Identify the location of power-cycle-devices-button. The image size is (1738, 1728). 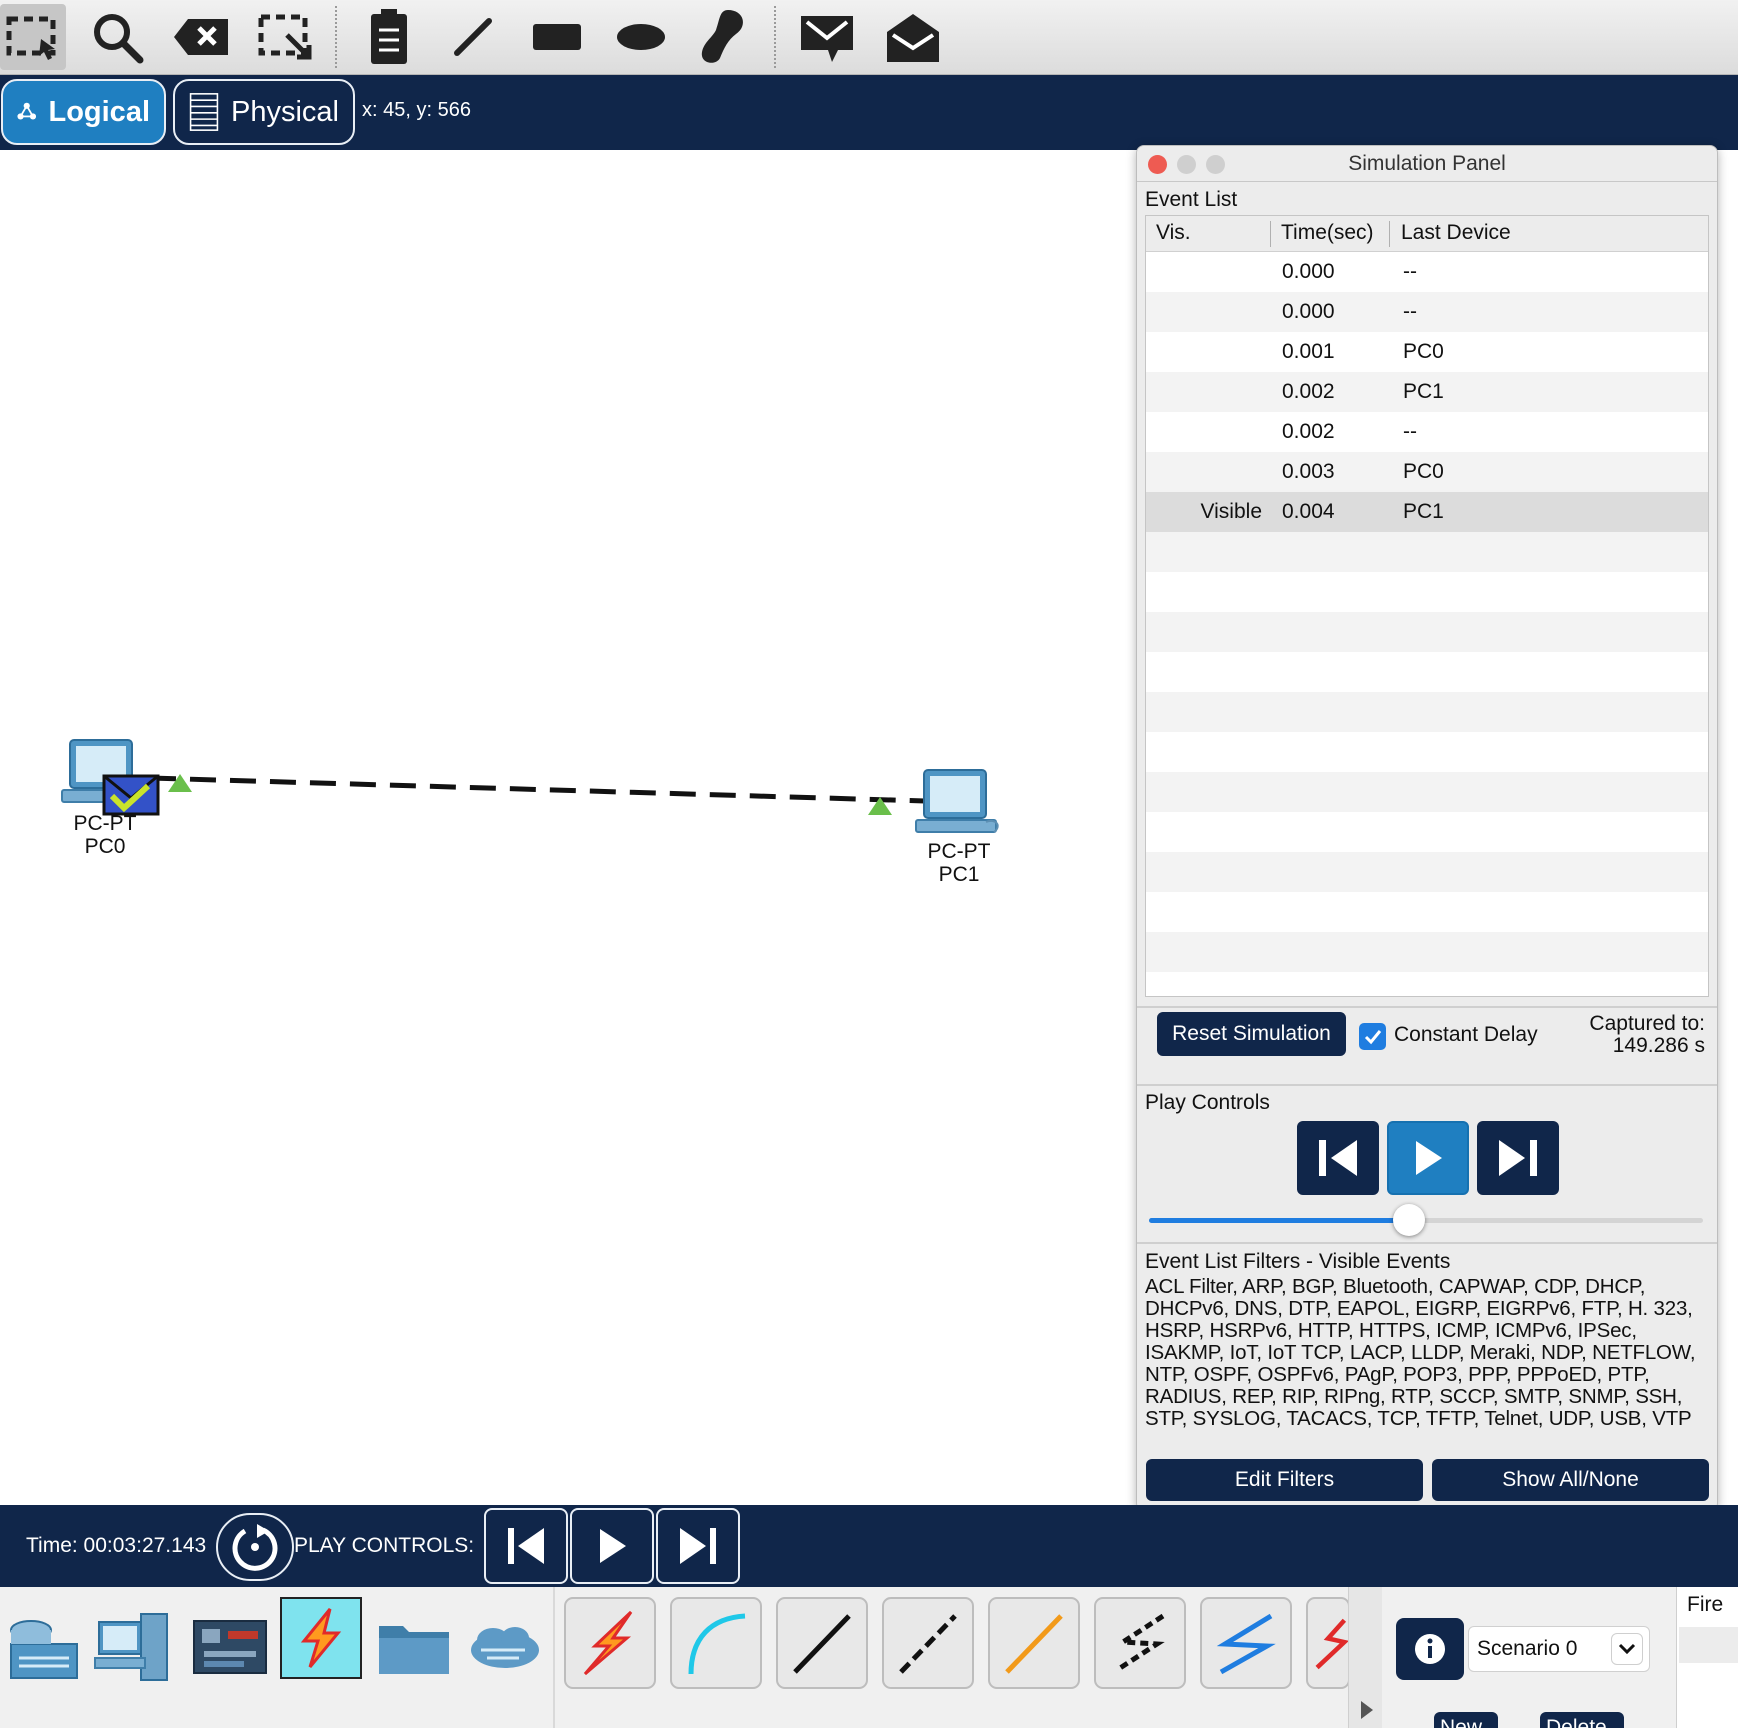
(255, 1547).